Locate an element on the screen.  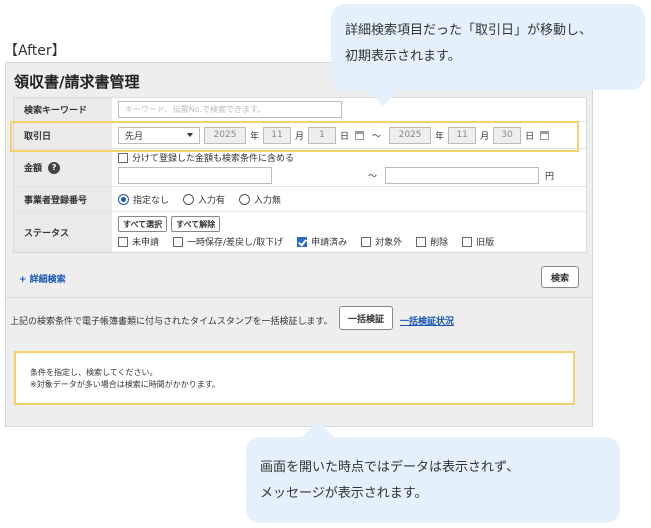
help-icon: ? is located at coordinates (54, 167).